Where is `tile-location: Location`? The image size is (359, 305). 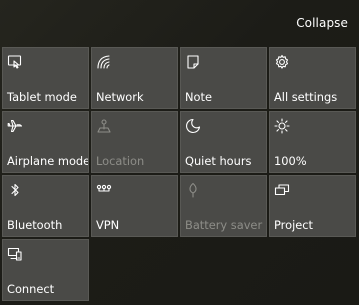
tile-location: Location is located at coordinates (134, 142).